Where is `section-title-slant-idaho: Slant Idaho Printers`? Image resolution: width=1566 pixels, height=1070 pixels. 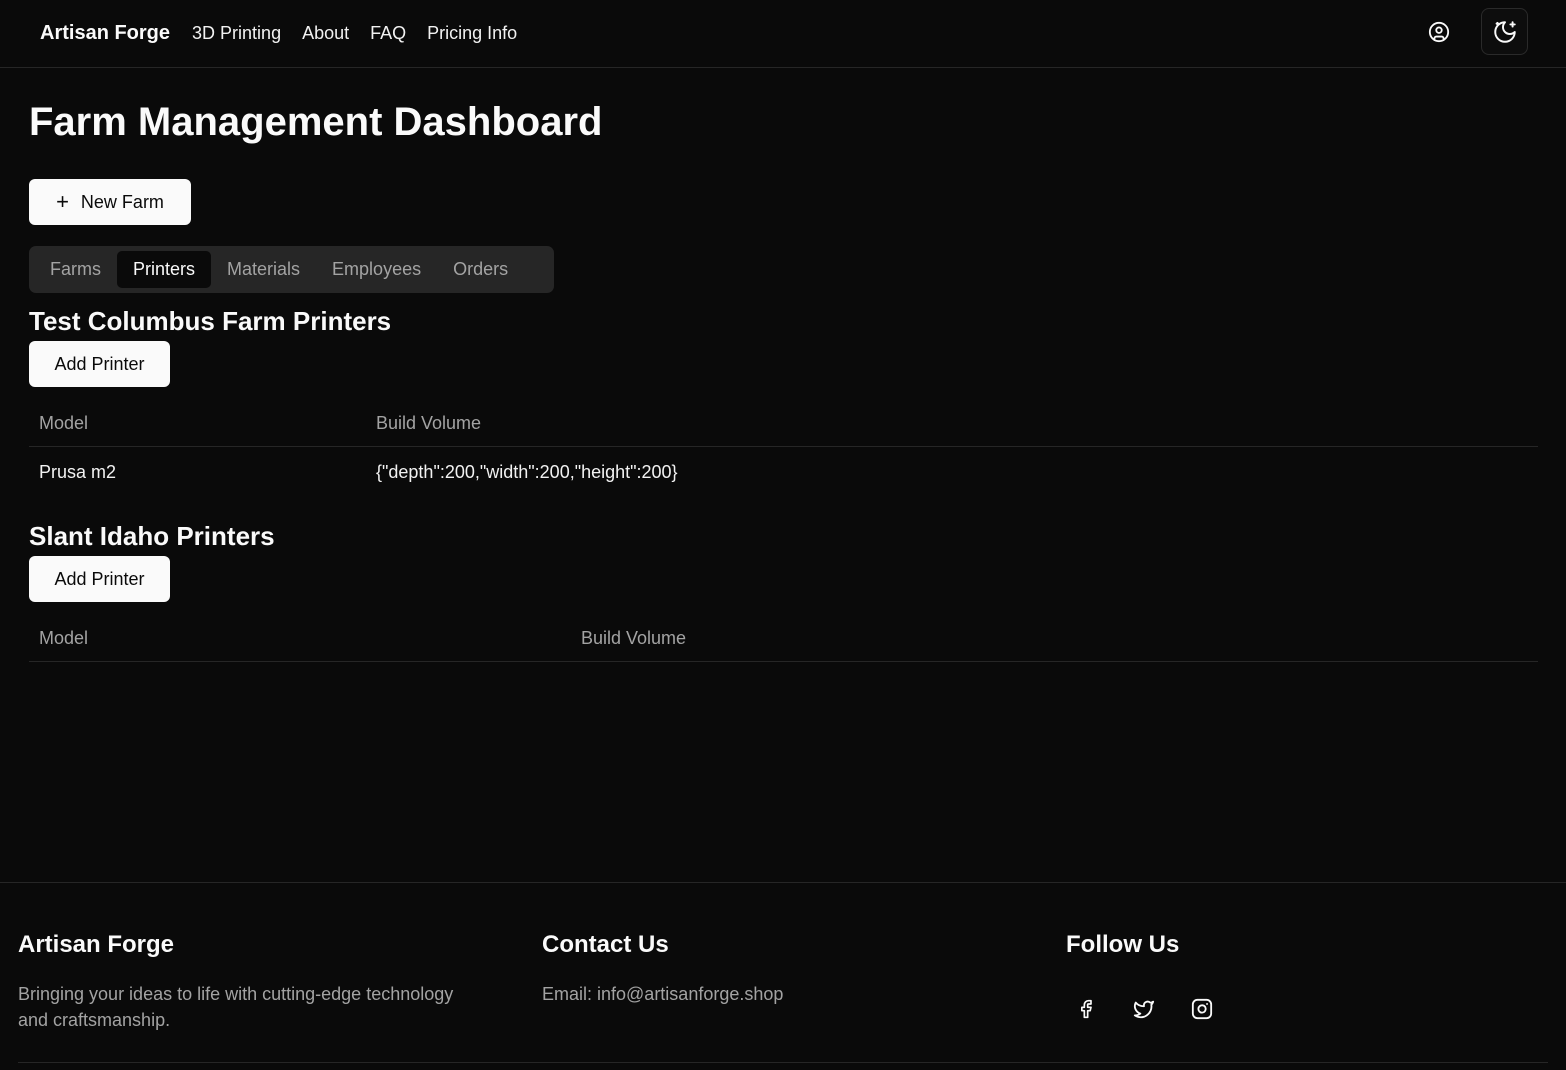 section-title-slant-idaho: Slant Idaho Printers is located at coordinates (152, 536).